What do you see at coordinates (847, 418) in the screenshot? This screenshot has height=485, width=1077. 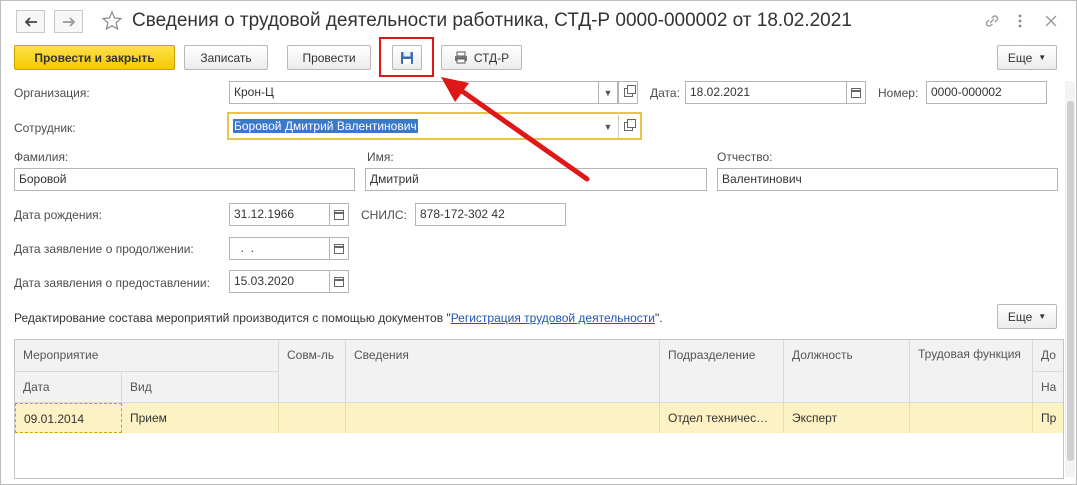 I see `cell-position: Эксперт` at bounding box center [847, 418].